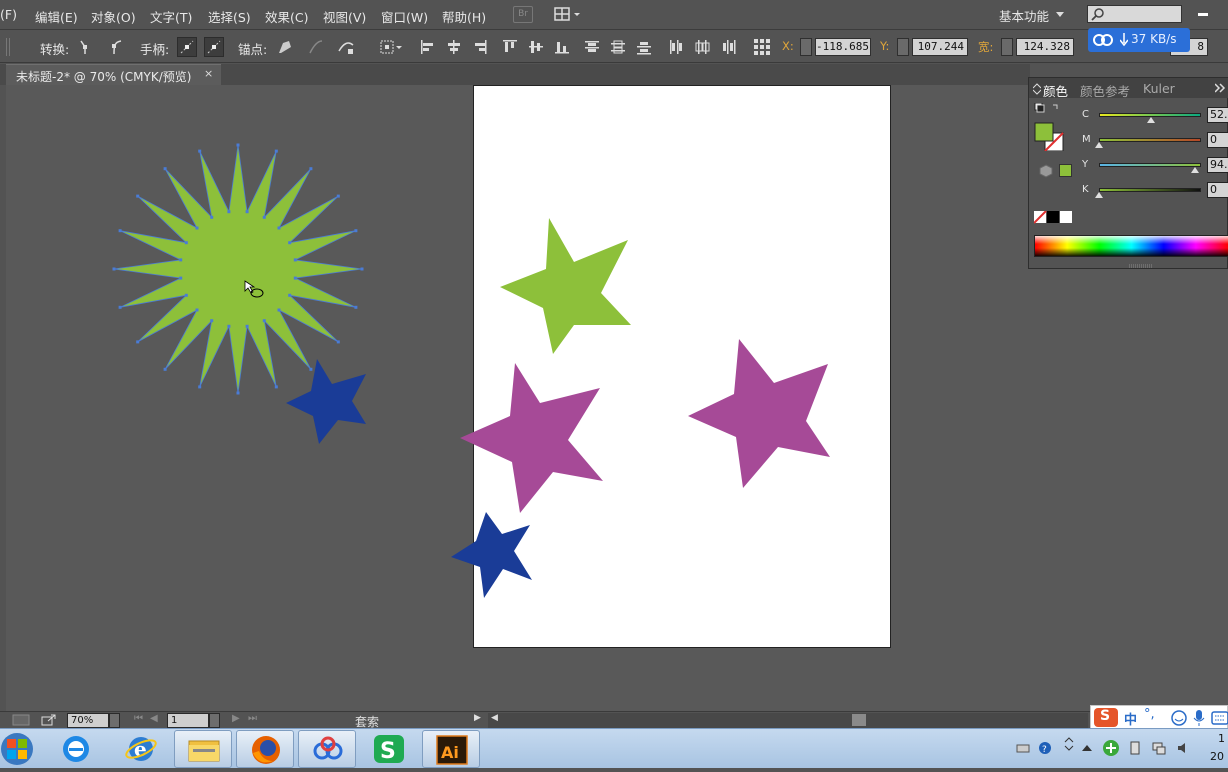 The height and width of the screenshot is (772, 1228). I want to click on horizontal-scrollbar: ◀, so click(788, 720).